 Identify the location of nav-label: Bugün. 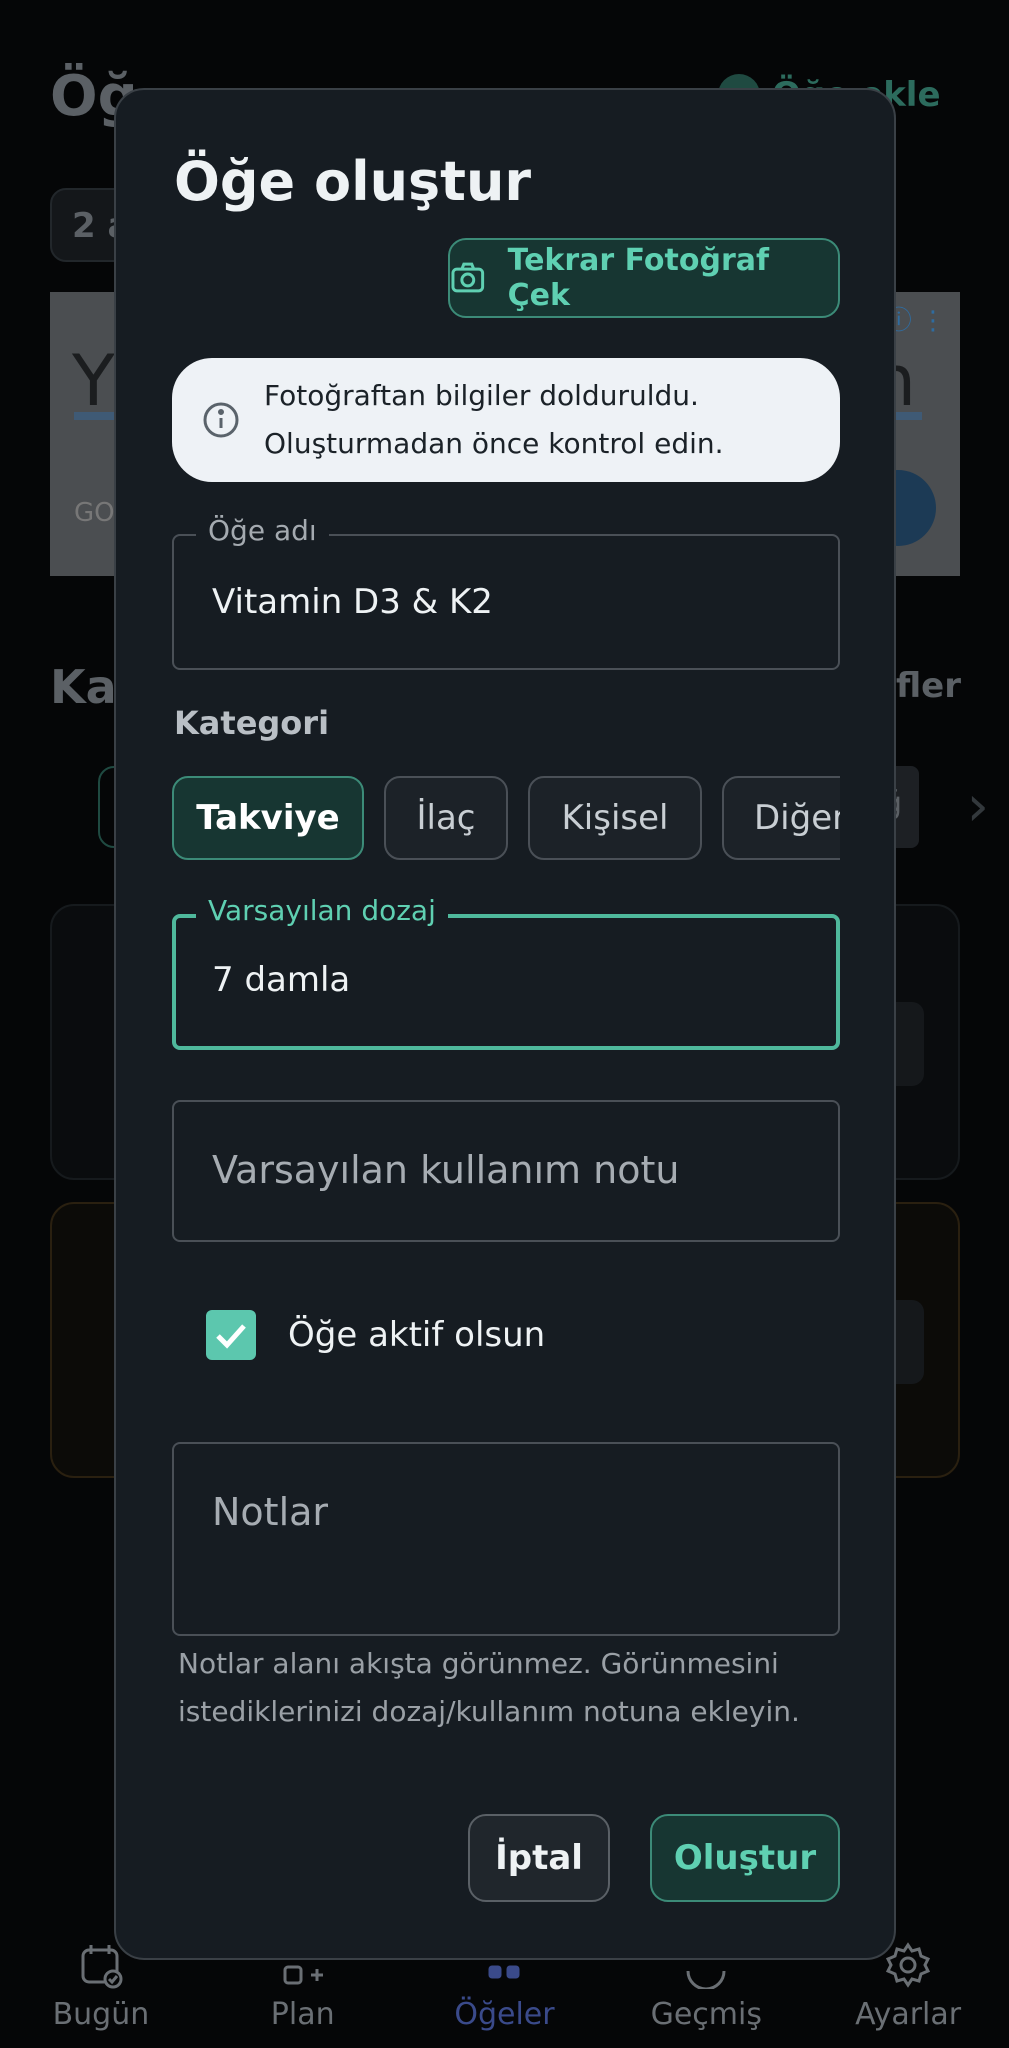
(101, 2014).